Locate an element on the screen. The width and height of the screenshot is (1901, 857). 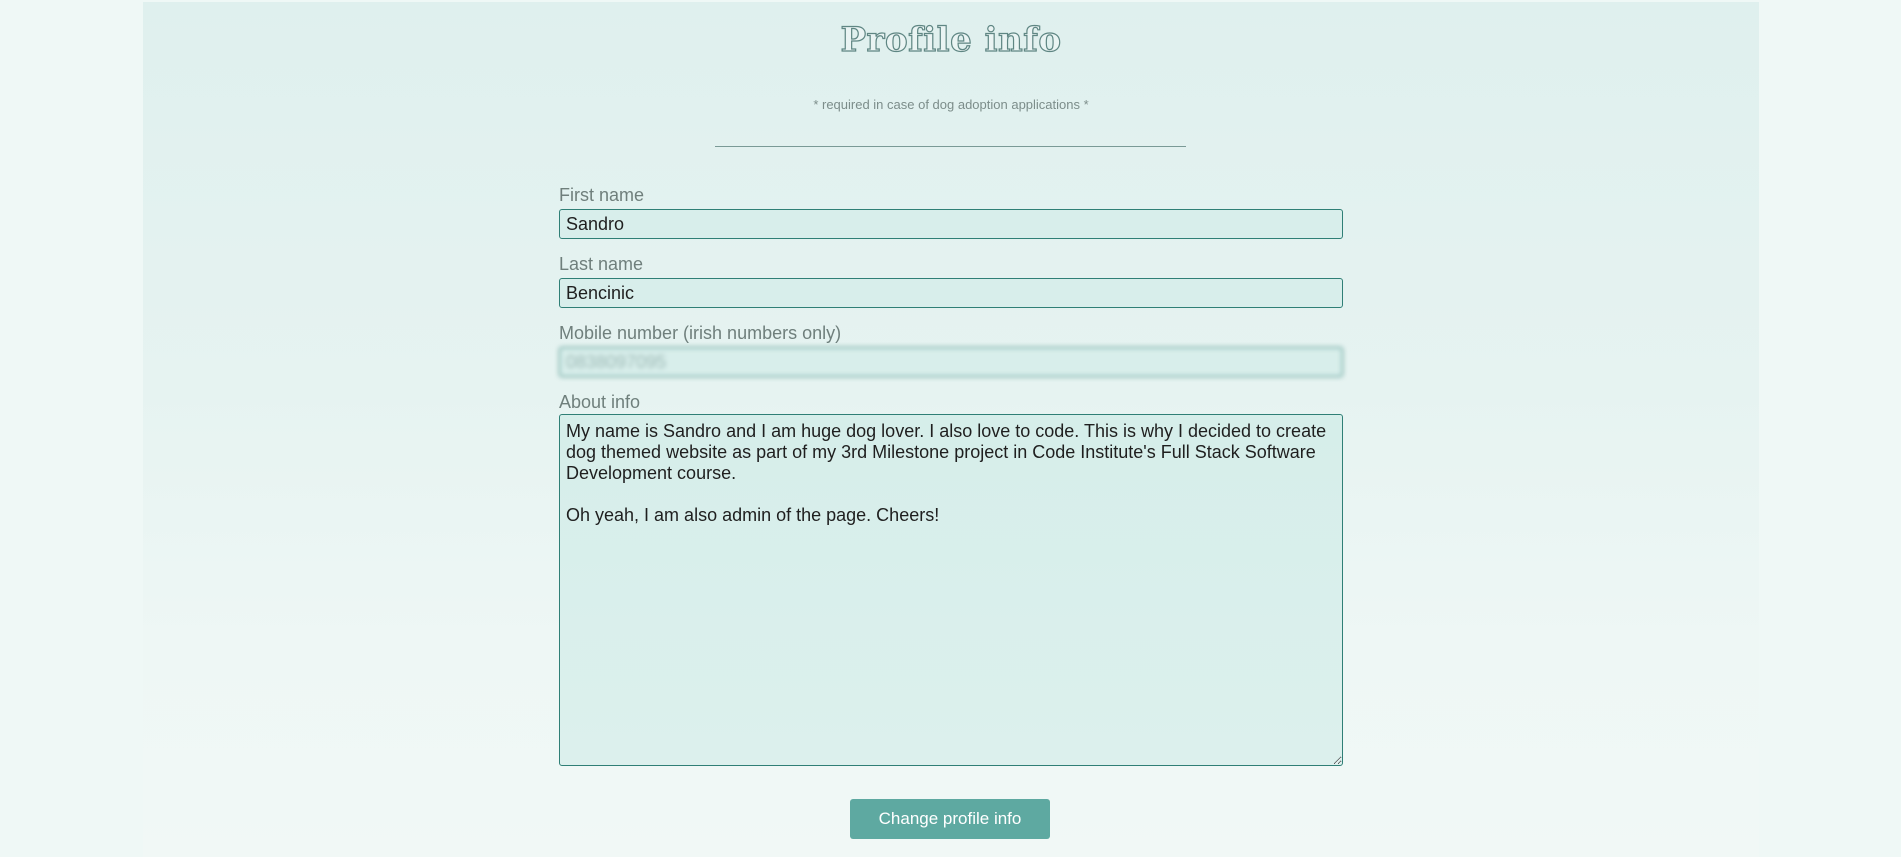
mobile-number-field is located at coordinates (951, 362).